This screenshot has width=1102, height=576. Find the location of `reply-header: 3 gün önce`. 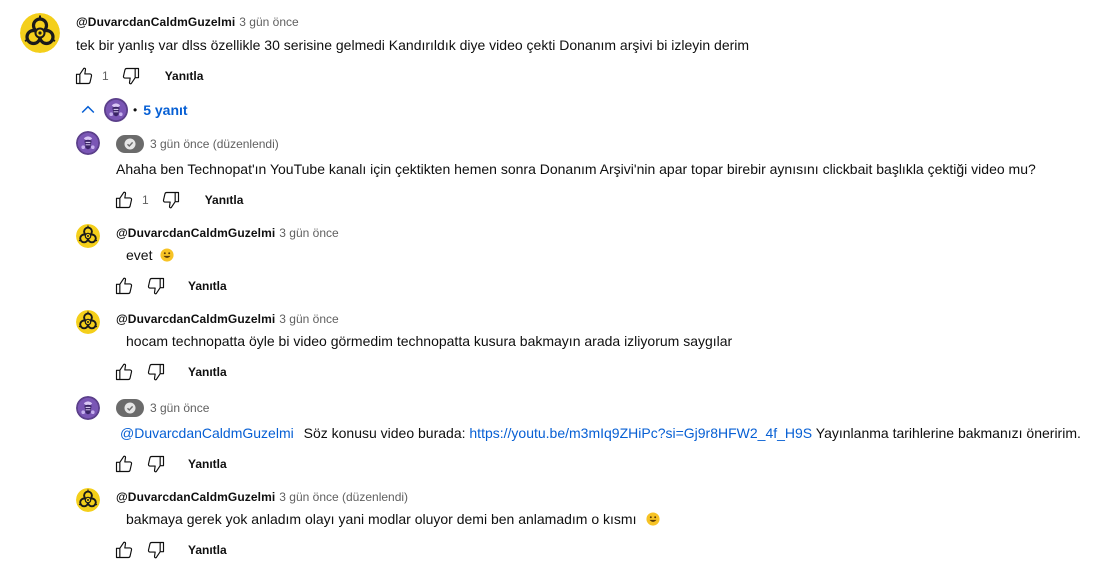

reply-header: 3 gün önce is located at coordinates (162, 408).